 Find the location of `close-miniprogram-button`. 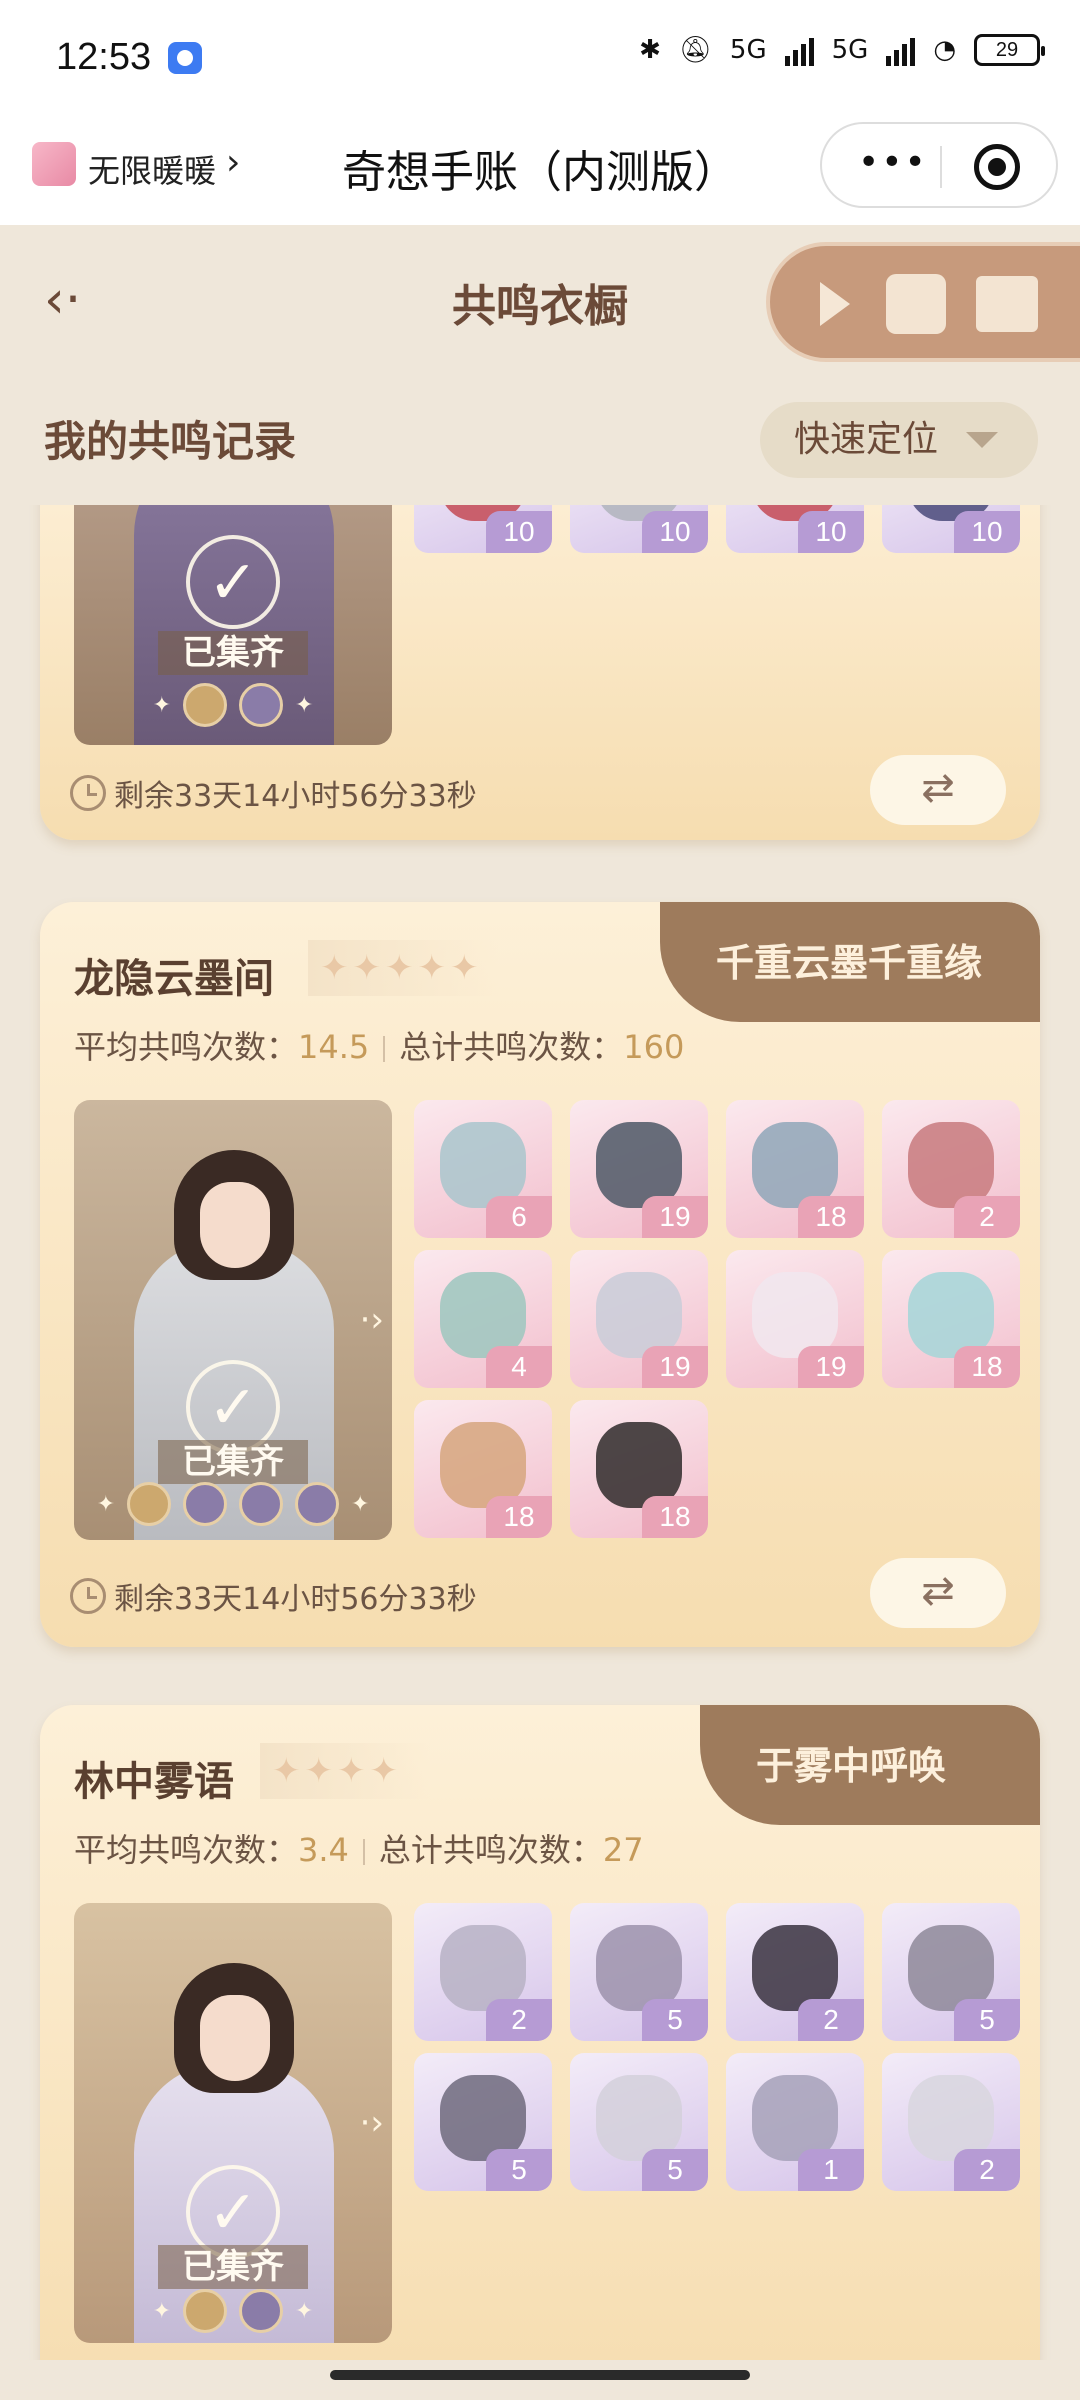

close-miniprogram-button is located at coordinates (997, 167).